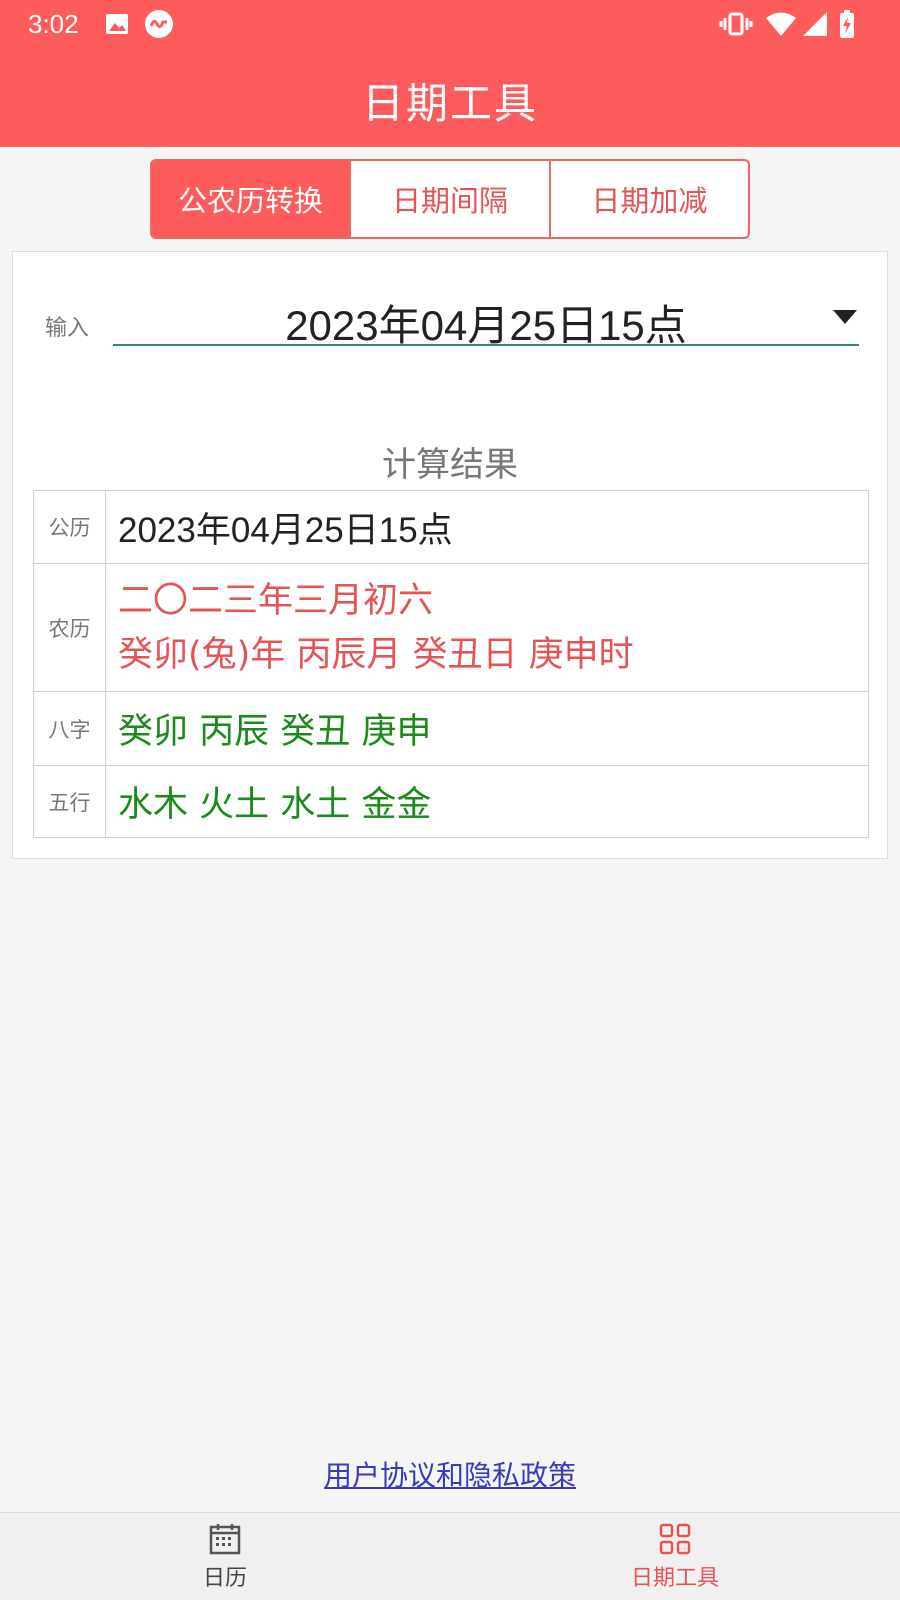  Describe the element at coordinates (486, 325) in the screenshot. I see `date-input-value: 2023年04月25日15点` at that location.